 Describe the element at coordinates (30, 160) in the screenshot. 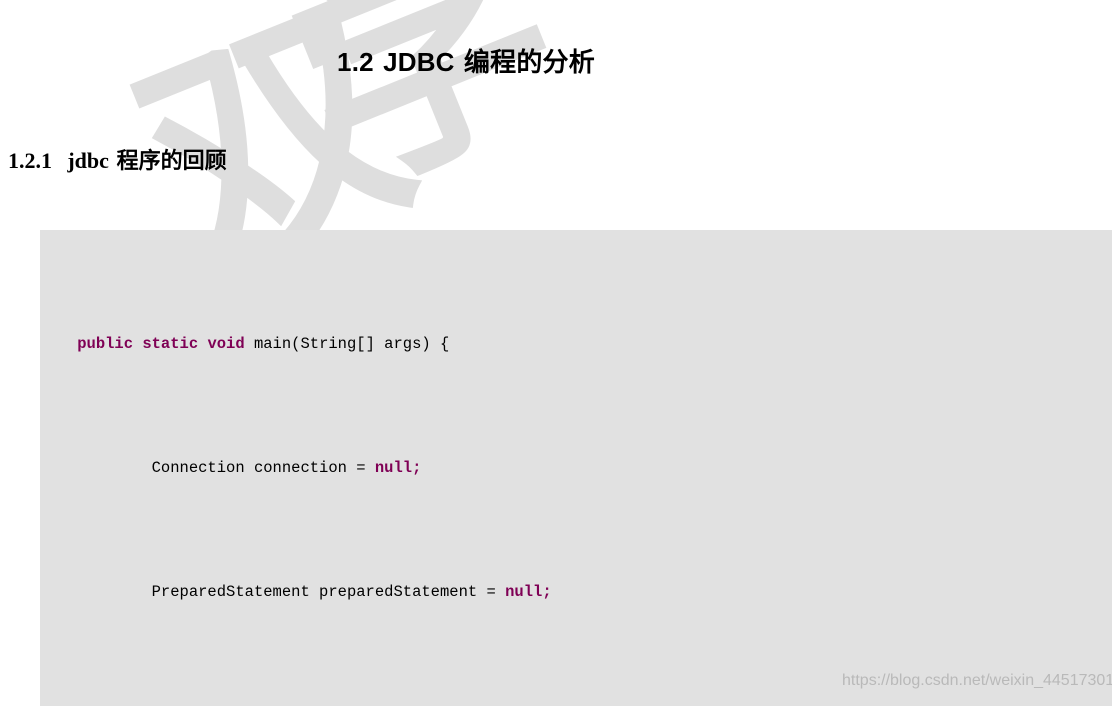

I see `section-heading-number: 1.2.1` at that location.